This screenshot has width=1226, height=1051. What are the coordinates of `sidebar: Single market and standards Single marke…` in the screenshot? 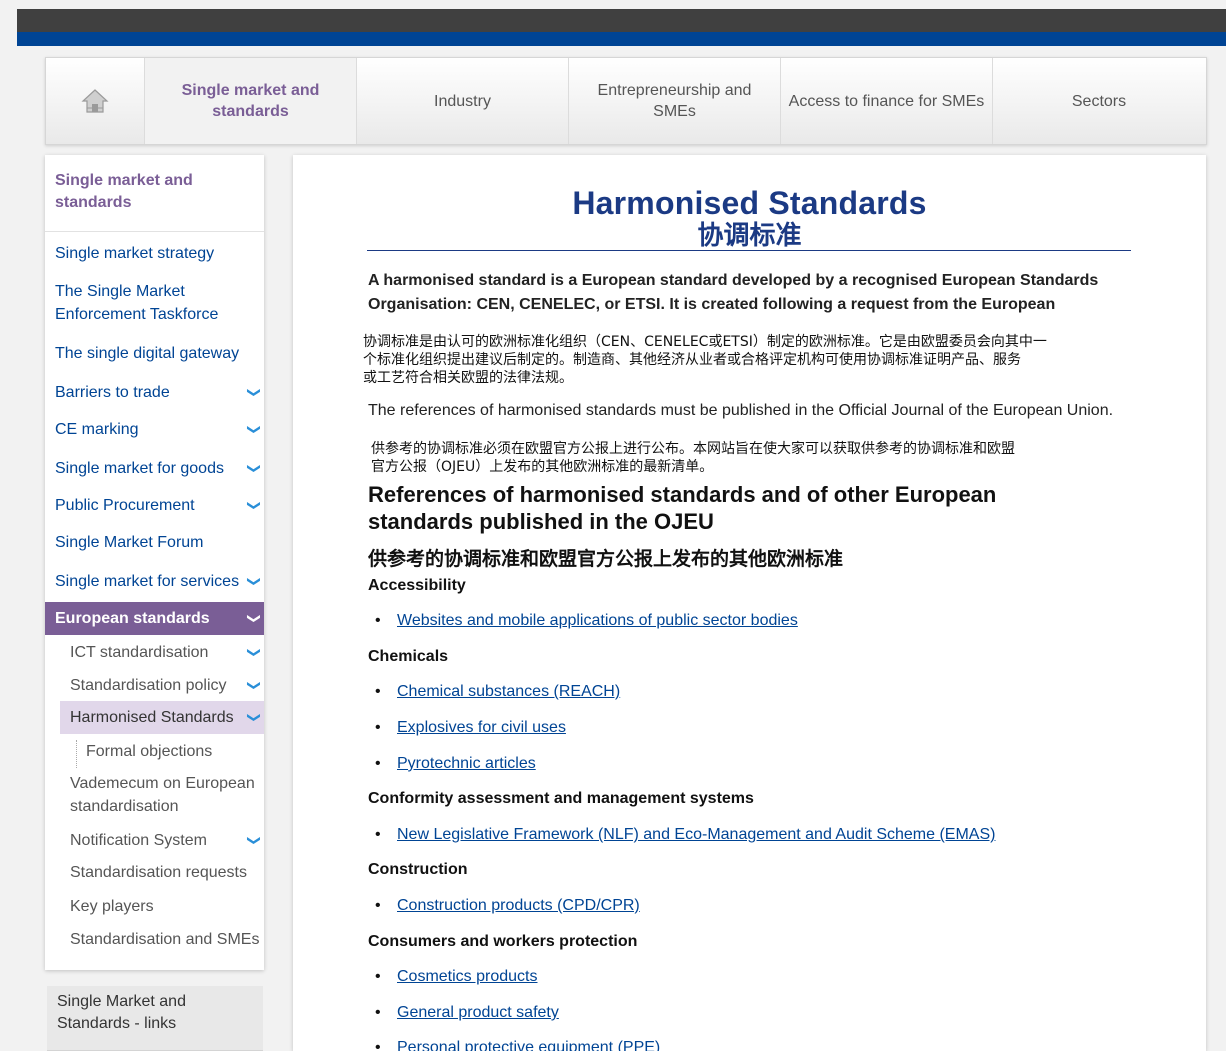 It's located at (154, 562).